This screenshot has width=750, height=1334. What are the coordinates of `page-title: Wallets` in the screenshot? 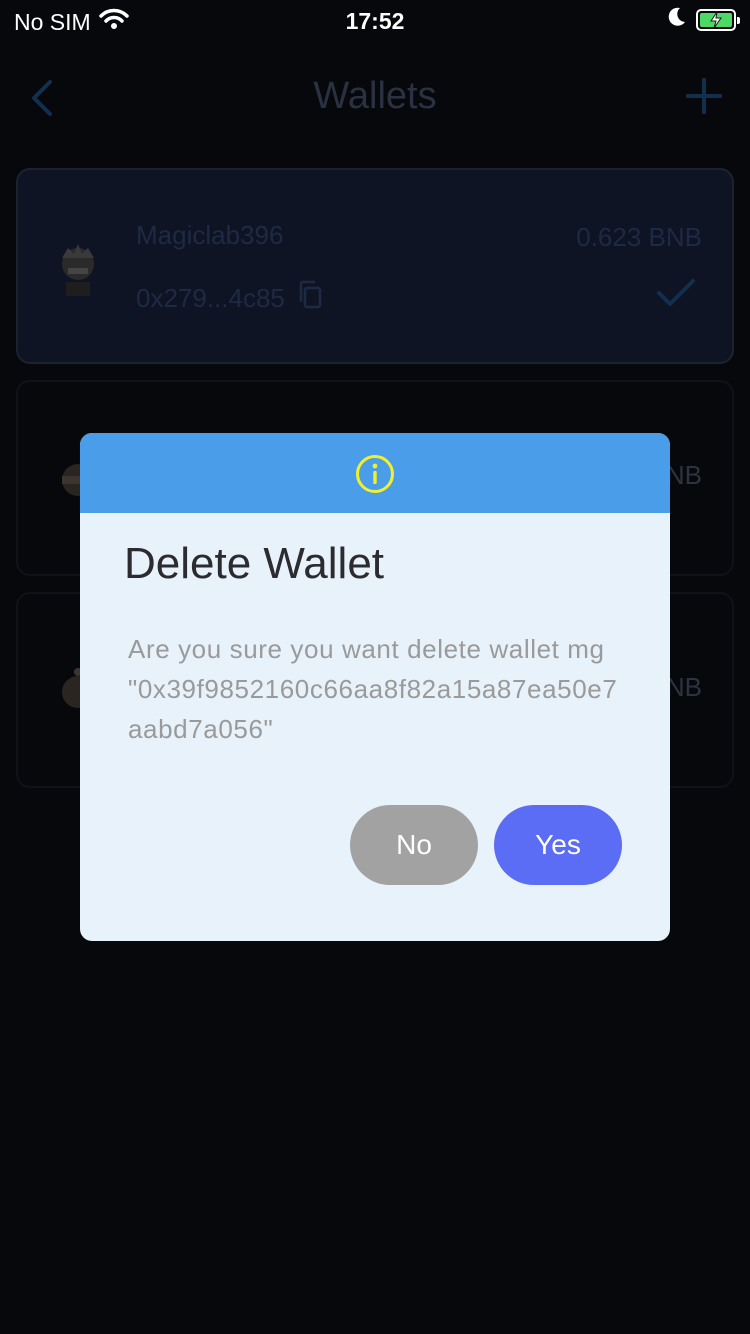 It's located at (375, 96).